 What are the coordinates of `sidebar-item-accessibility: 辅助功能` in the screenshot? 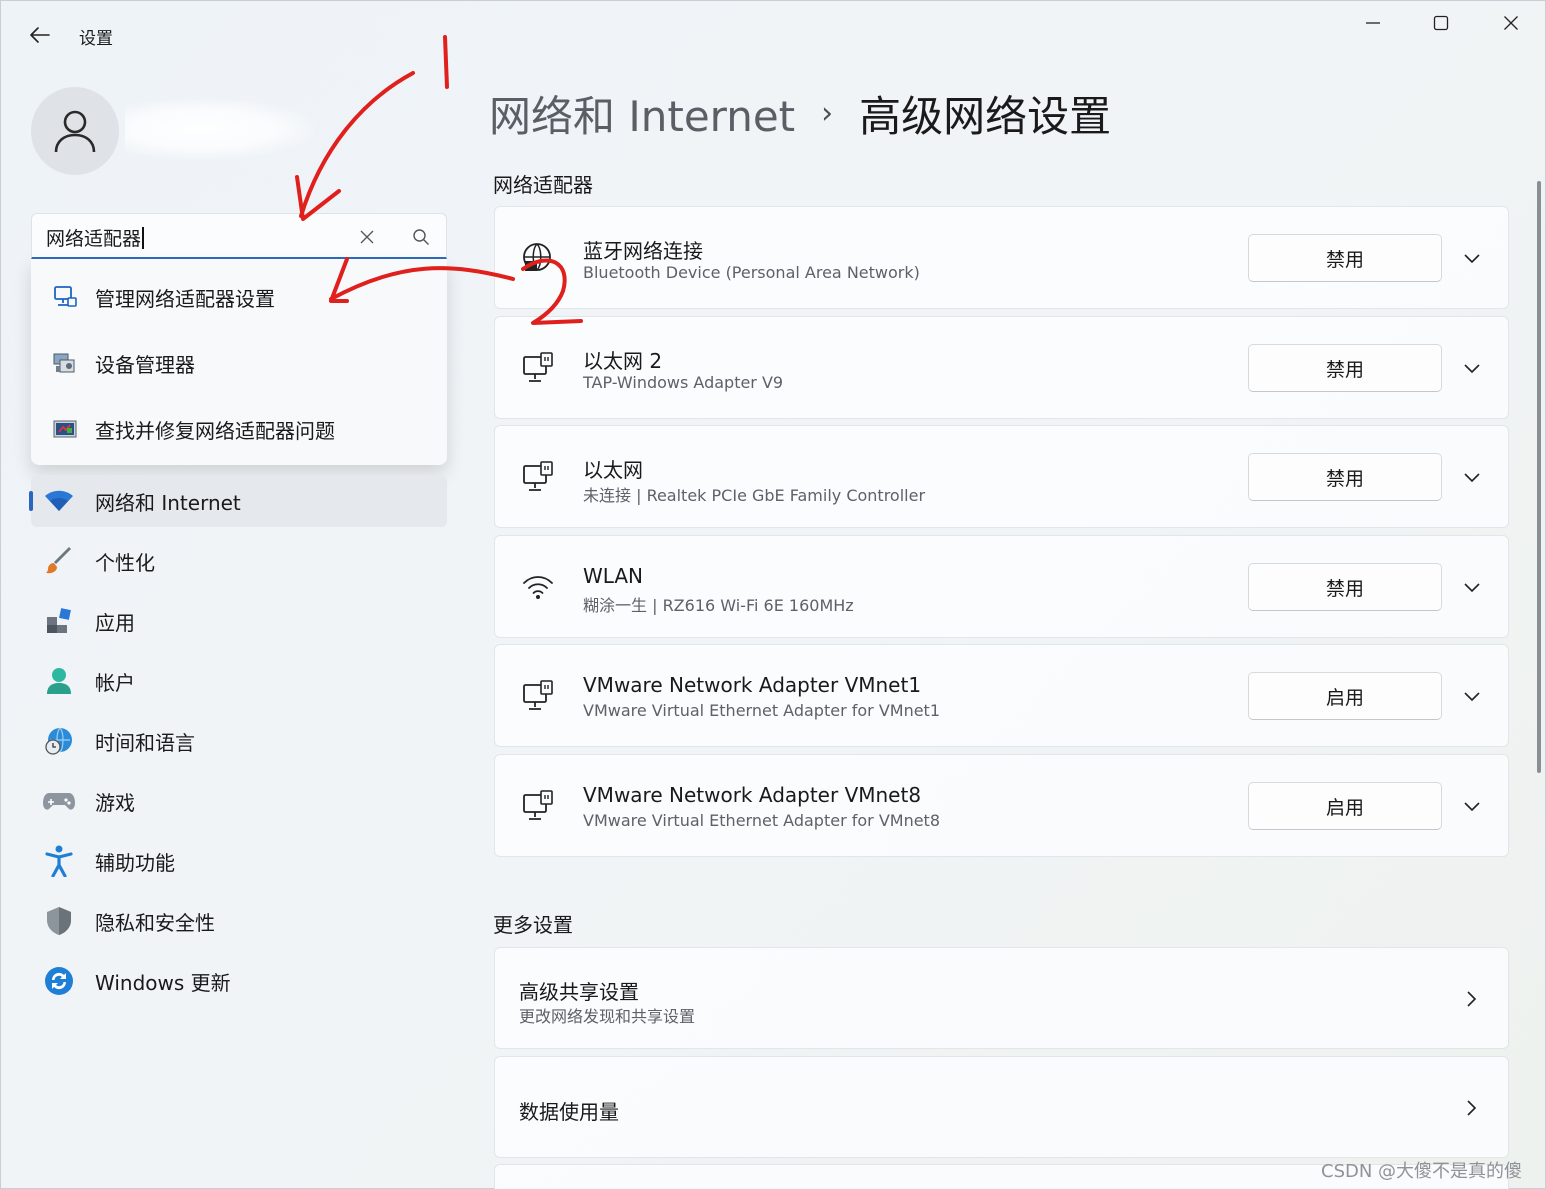 It's located at (239, 861).